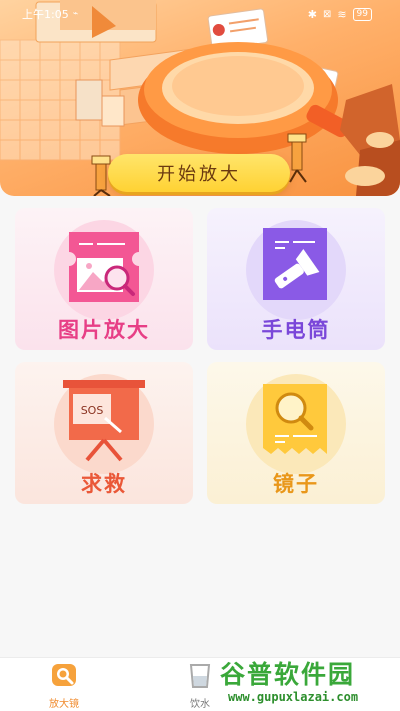  I want to click on flashlight-icon, so click(295, 264).